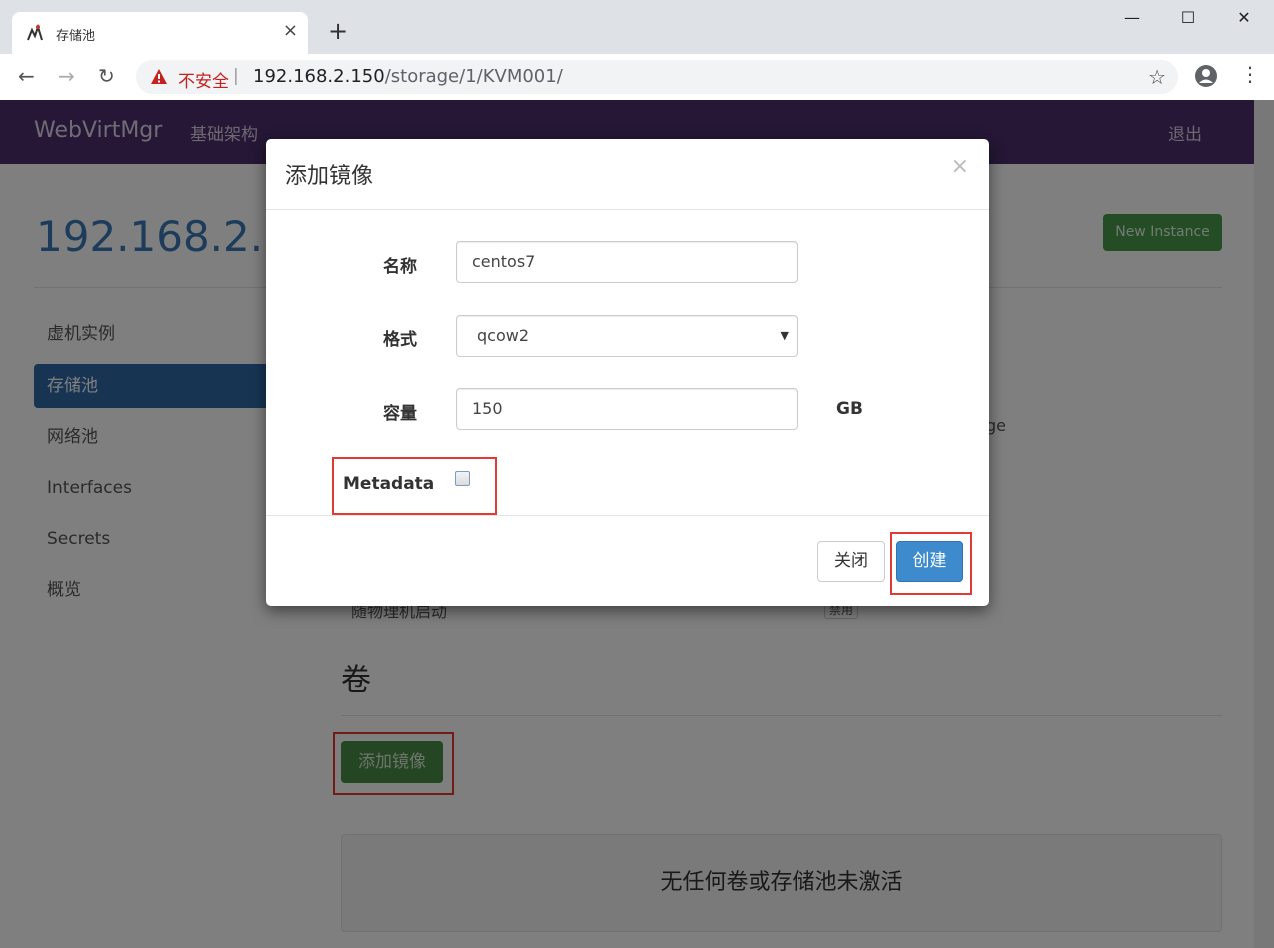 This screenshot has width=1274, height=948. Describe the element at coordinates (627, 336) in the screenshot. I see `format-select: qcow2 ▼` at that location.